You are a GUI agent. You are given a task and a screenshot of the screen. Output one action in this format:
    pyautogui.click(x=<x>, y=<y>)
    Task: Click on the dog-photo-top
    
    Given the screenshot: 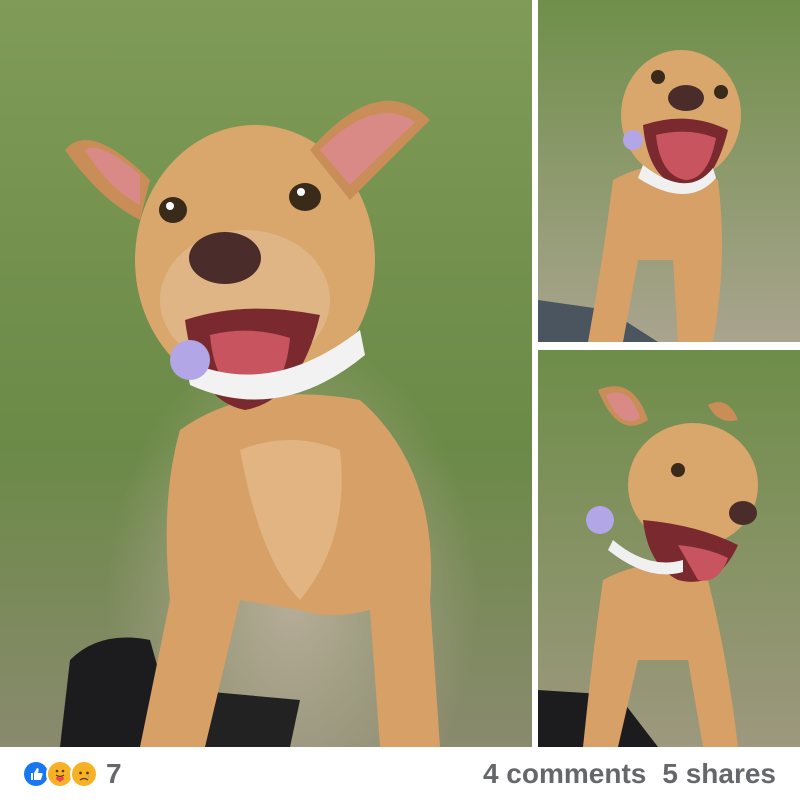 What is the action you would take?
    pyautogui.click(x=669, y=171)
    